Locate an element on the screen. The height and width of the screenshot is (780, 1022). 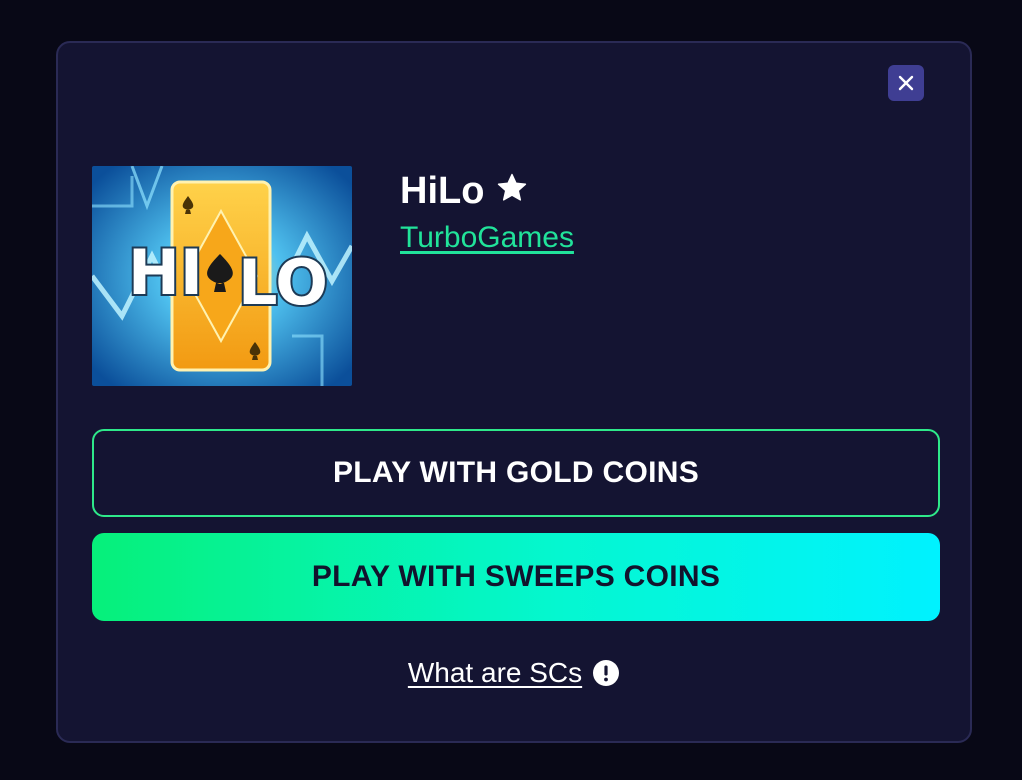
close-icon is located at coordinates (906, 83).